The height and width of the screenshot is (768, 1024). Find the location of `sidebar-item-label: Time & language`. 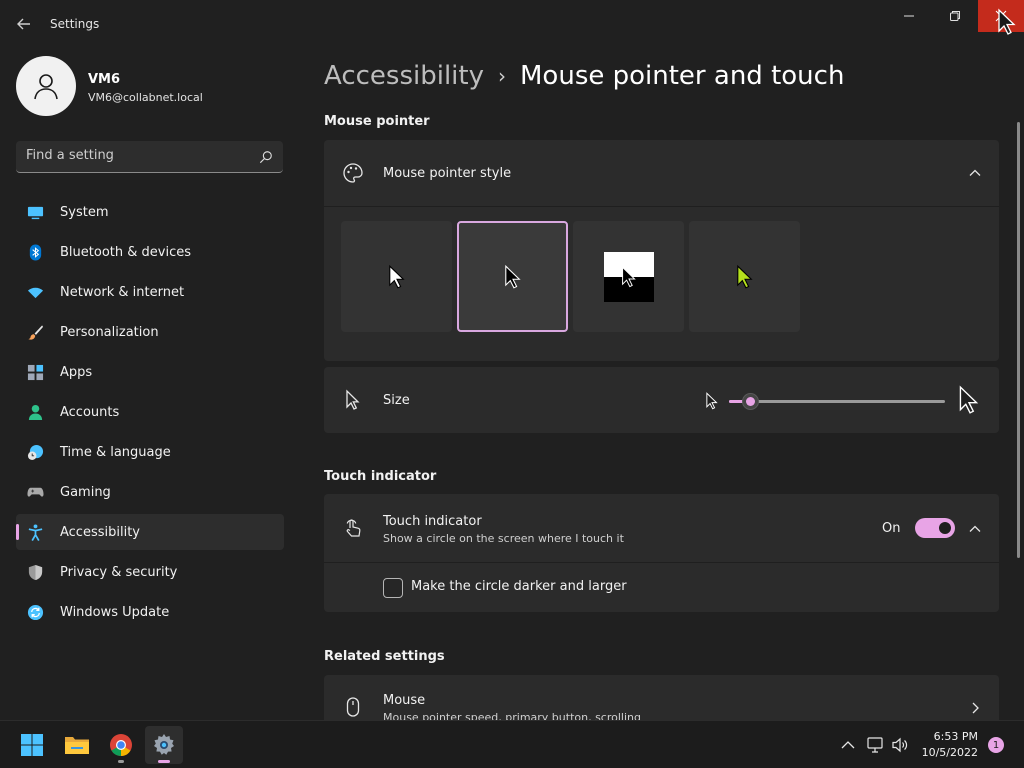

sidebar-item-label: Time & language is located at coordinates (115, 452).